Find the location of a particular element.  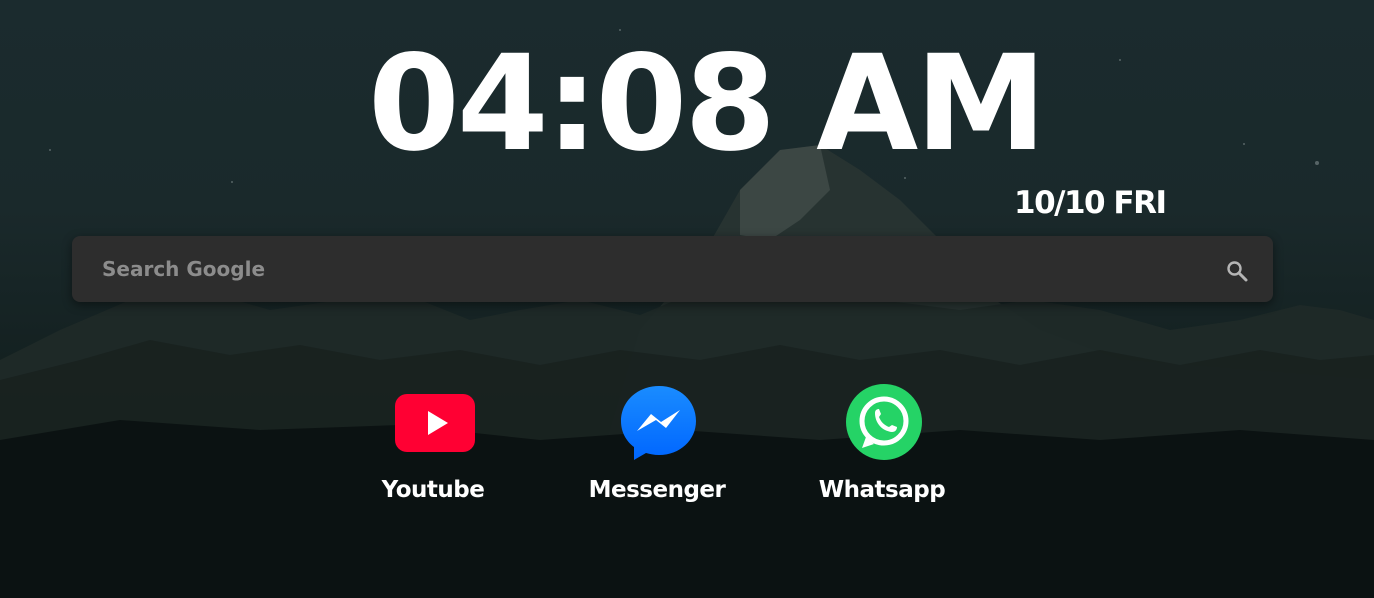

shortcut-youtube: Youtube is located at coordinates (433, 447).